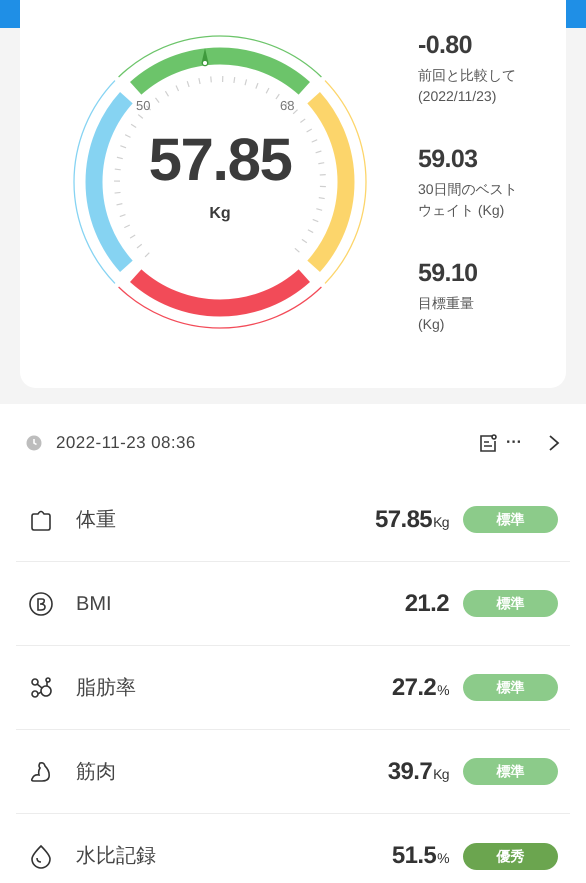 The image size is (586, 883). I want to click on metric-value: 27.2%, so click(420, 687).